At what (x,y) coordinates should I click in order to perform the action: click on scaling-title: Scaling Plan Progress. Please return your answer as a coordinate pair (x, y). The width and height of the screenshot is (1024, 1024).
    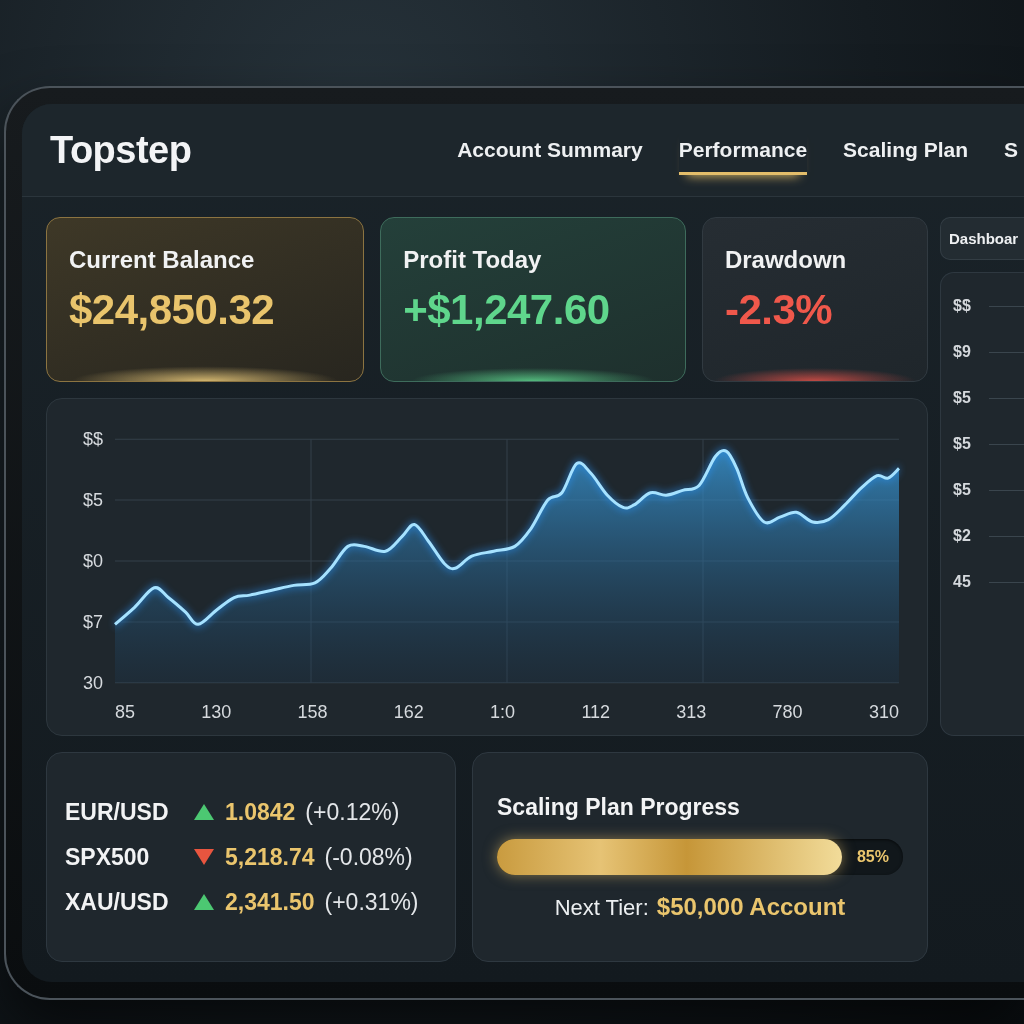
    Looking at the image, I should click on (619, 807).